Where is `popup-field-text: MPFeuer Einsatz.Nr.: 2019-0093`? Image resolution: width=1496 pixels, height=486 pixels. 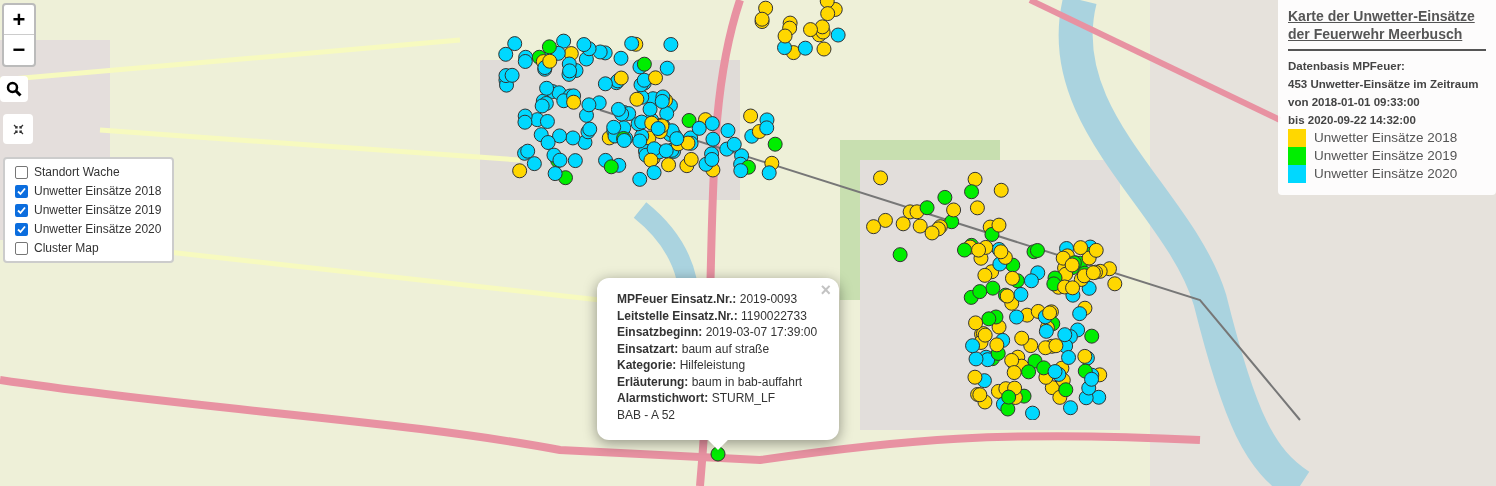
popup-field-text: MPFeuer Einsatz.Nr.: 2019-0093 is located at coordinates (708, 299).